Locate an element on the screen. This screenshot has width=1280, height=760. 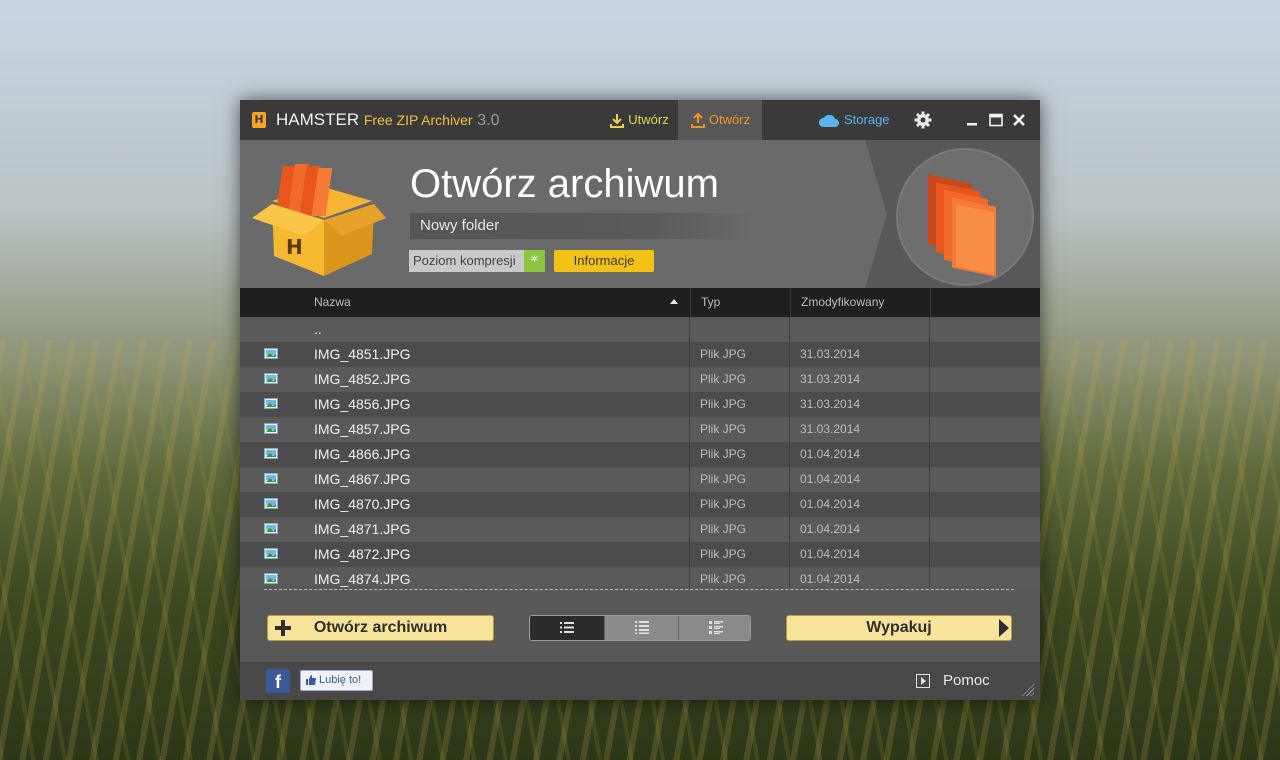
view-mode-switcher is located at coordinates (640, 628).